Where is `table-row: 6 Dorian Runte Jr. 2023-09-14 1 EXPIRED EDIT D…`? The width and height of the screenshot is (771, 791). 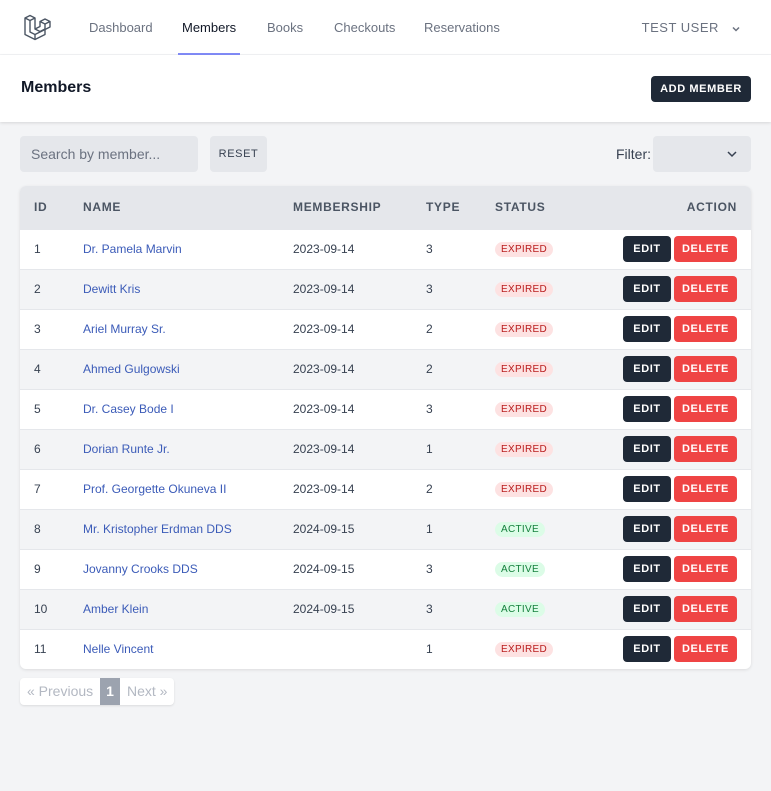 table-row: 6 Dorian Runte Jr. 2023-09-14 1 EXPIRED EDIT D… is located at coordinates (385, 449).